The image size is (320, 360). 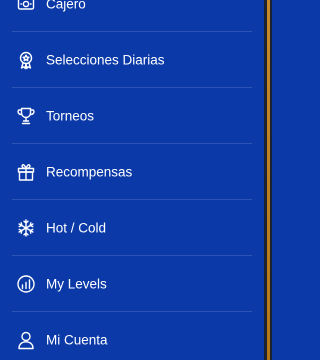 I want to click on trophy-icon, so click(x=26, y=116).